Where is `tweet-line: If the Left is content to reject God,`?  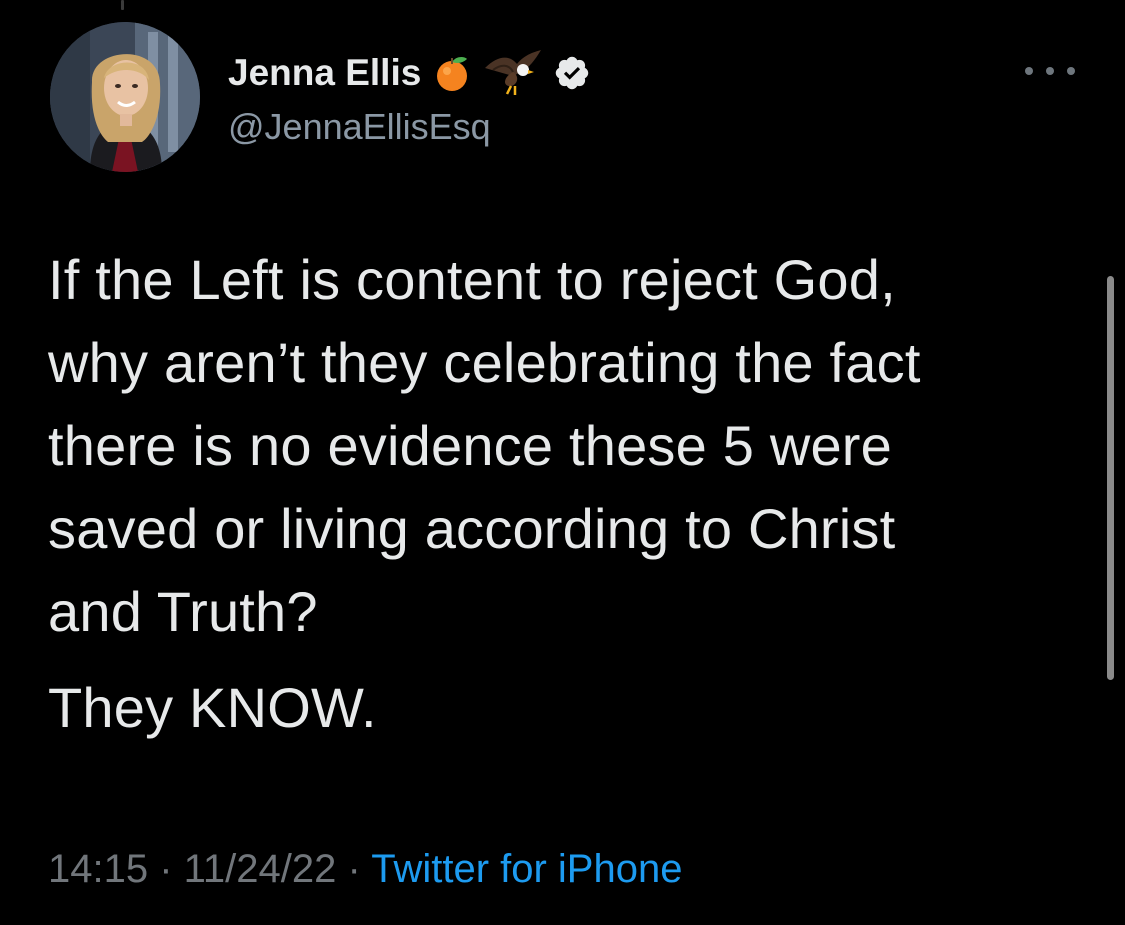 tweet-line: If the Left is content to reject God, is located at coordinates (472, 279).